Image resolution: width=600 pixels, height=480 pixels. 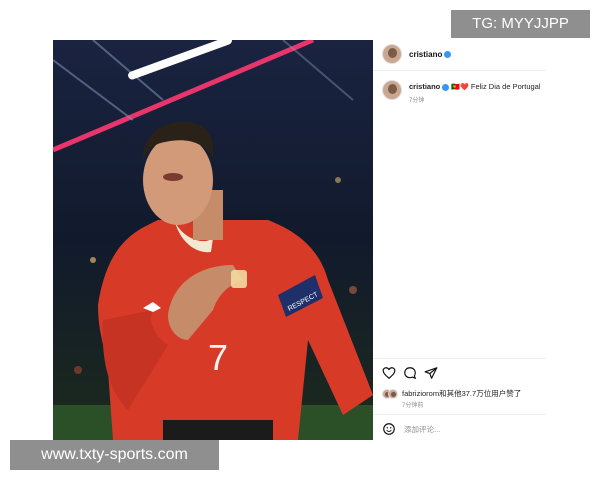 I want to click on caption-username: cristiano, so click(x=424, y=86).